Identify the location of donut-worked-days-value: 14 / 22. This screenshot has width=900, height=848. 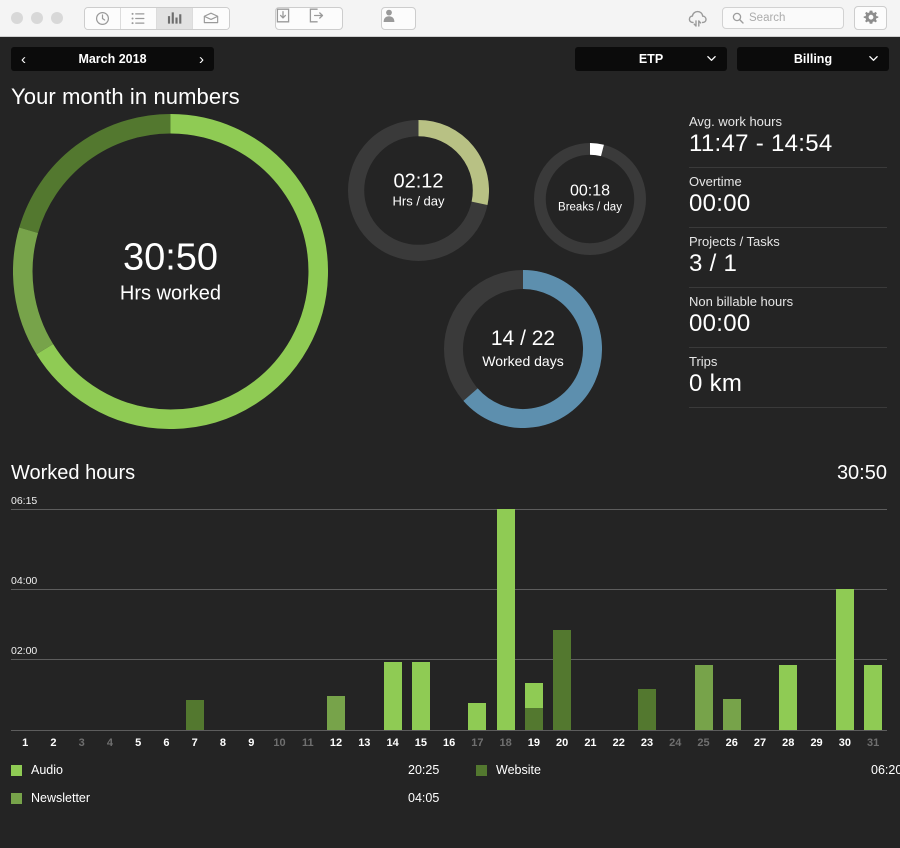
(523, 339).